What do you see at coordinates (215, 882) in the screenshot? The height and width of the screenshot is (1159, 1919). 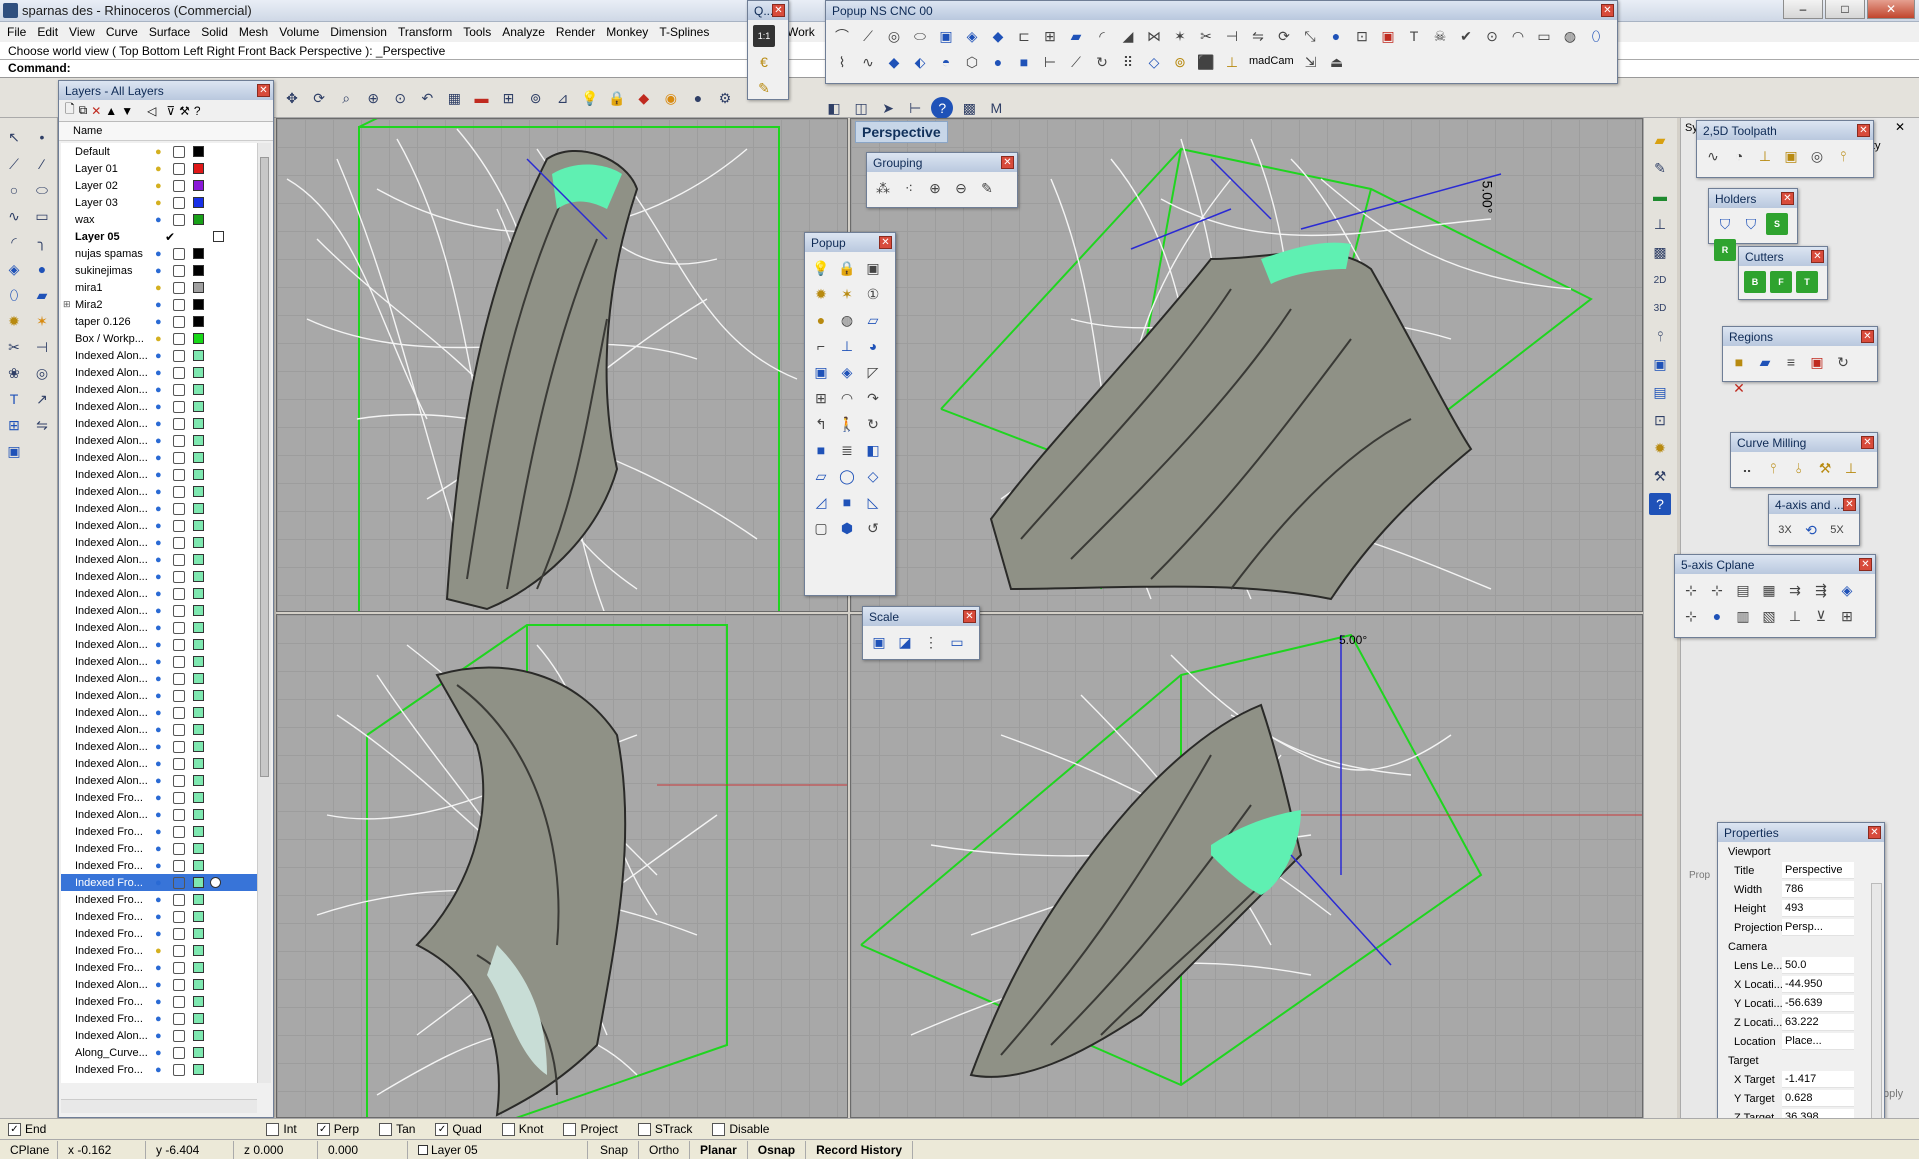 I see `material-swatch` at bounding box center [215, 882].